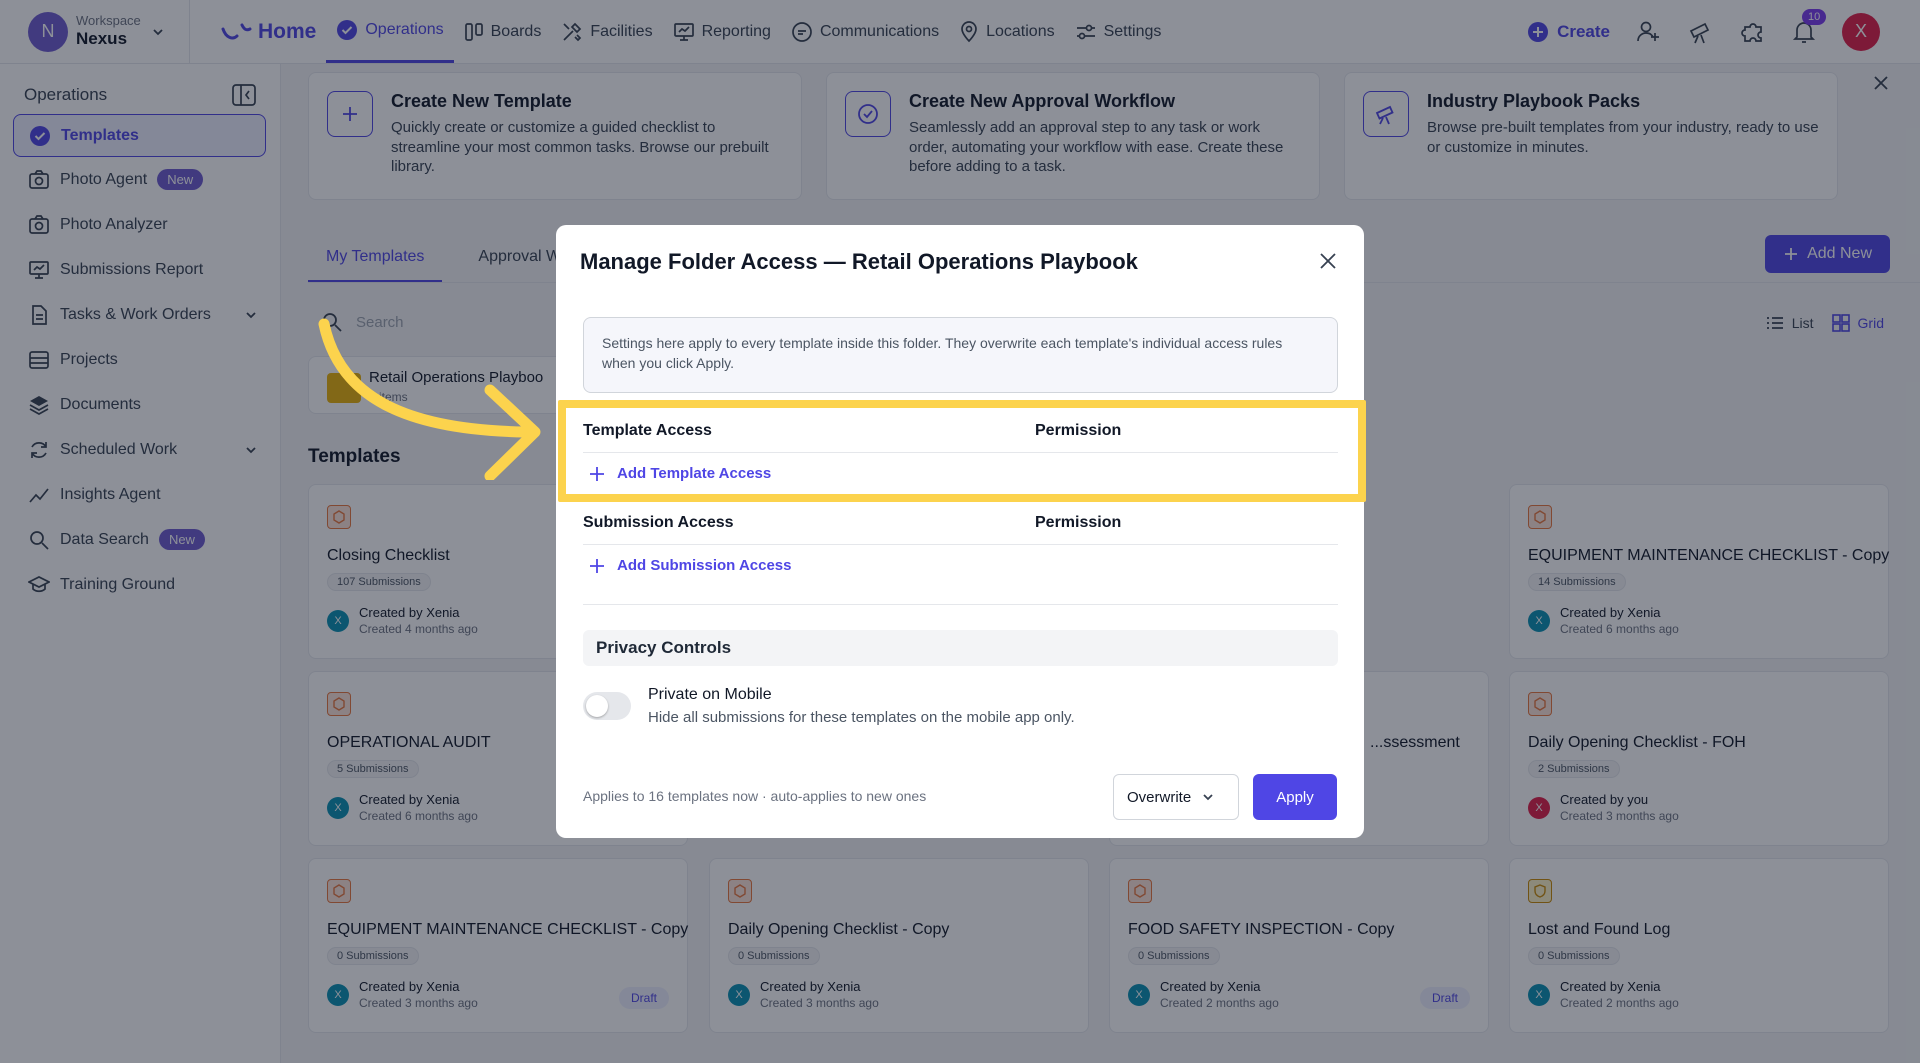 The height and width of the screenshot is (1063, 1920). I want to click on toggle-knob, so click(597, 706).